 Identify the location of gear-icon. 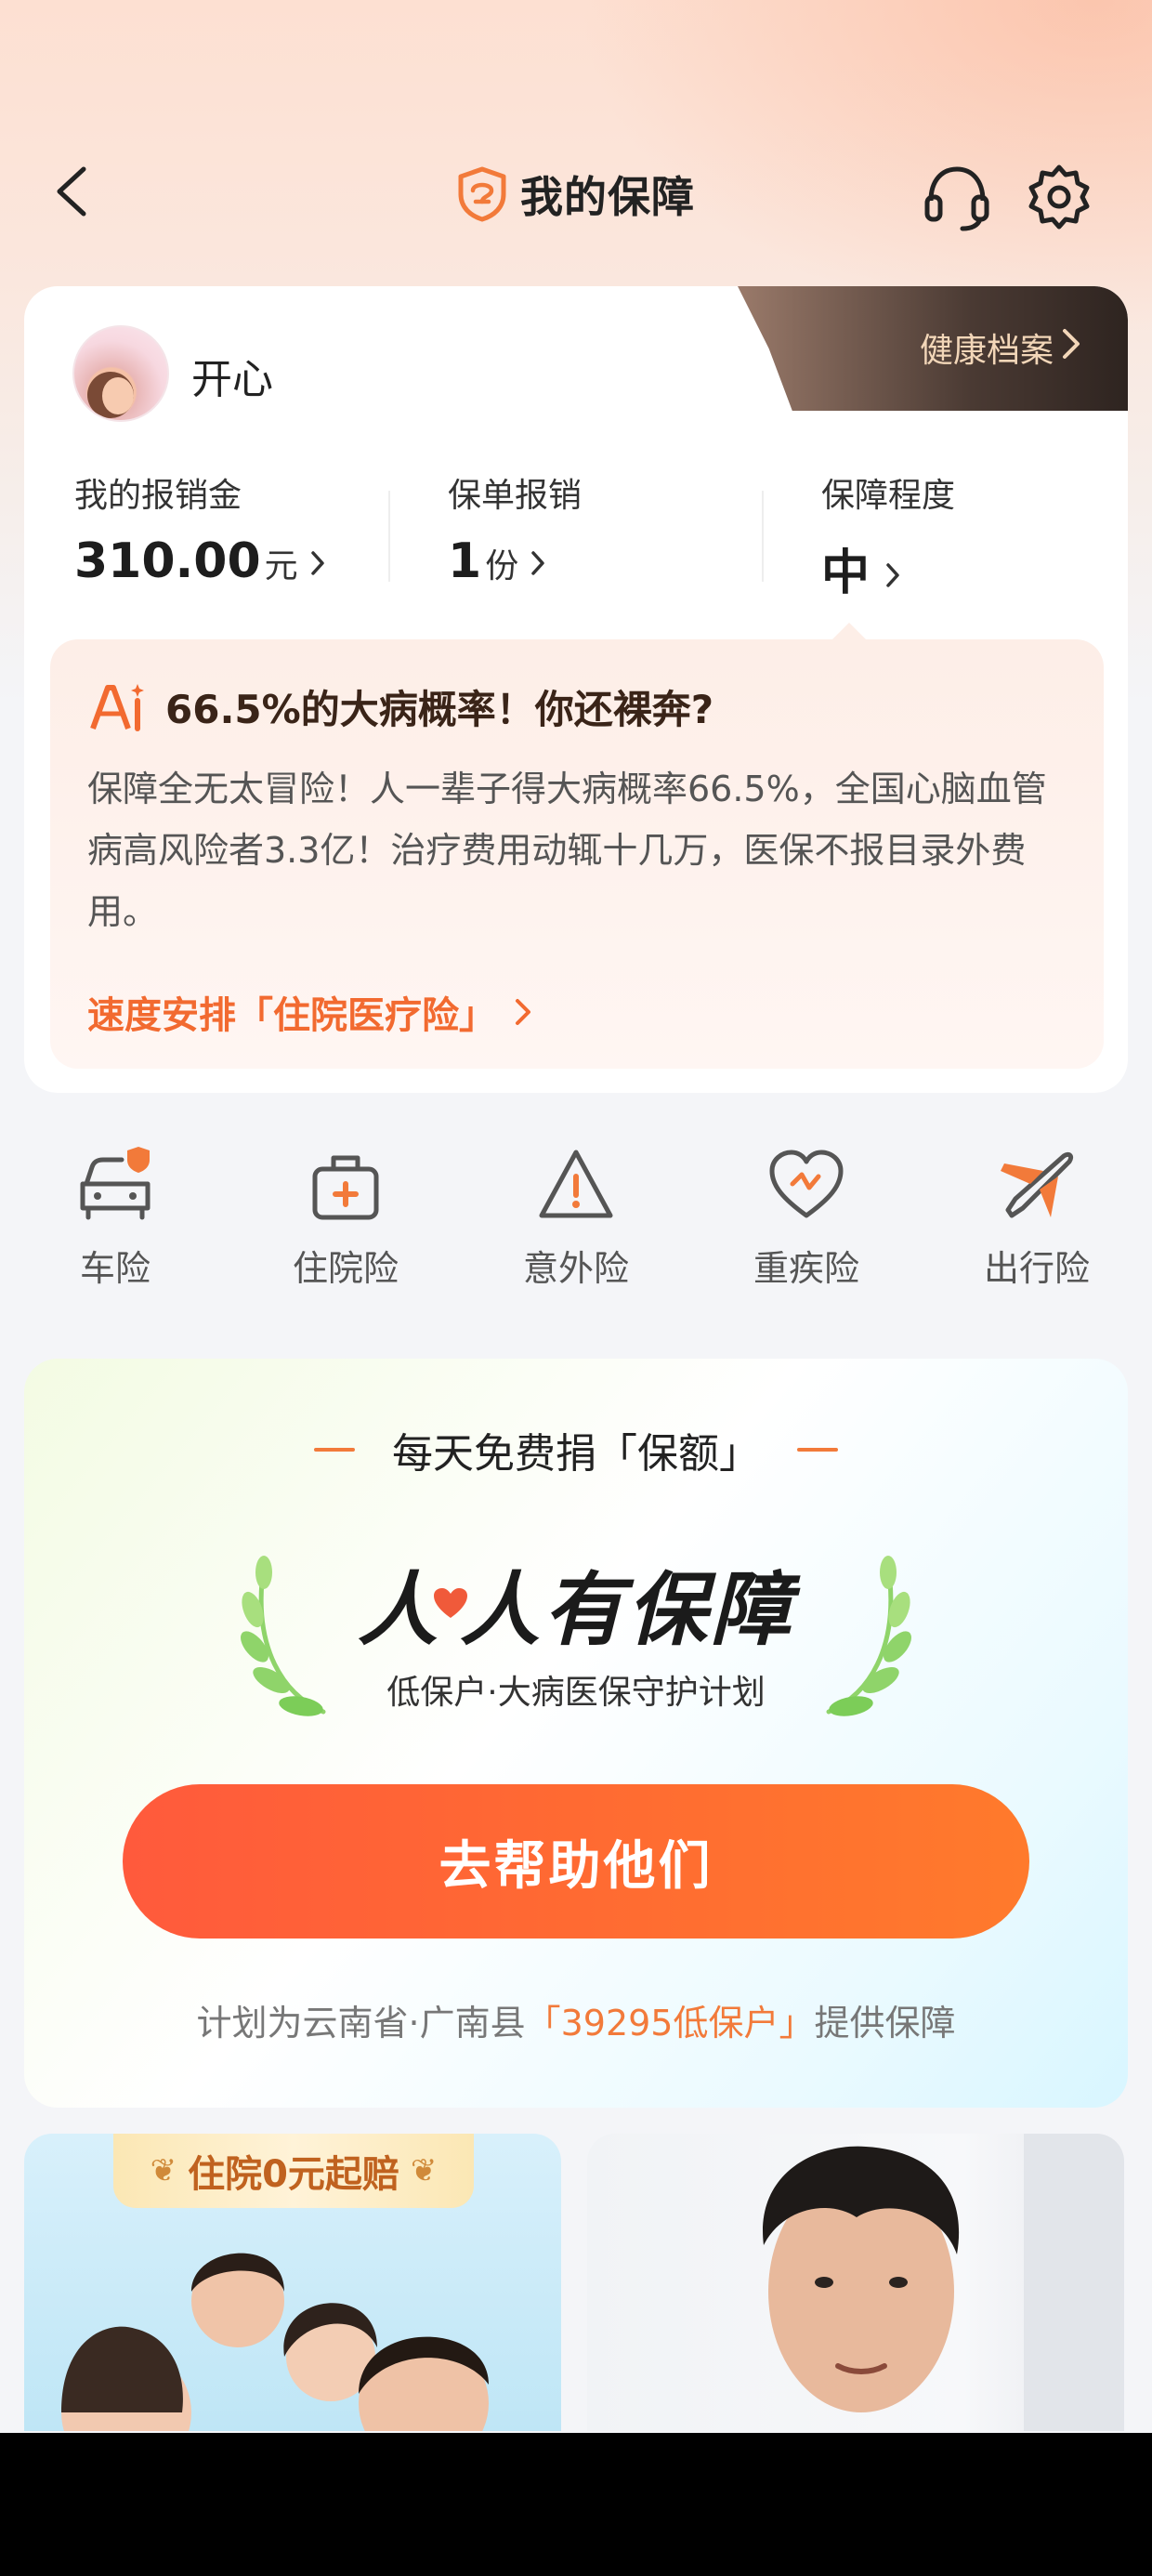
(1059, 197).